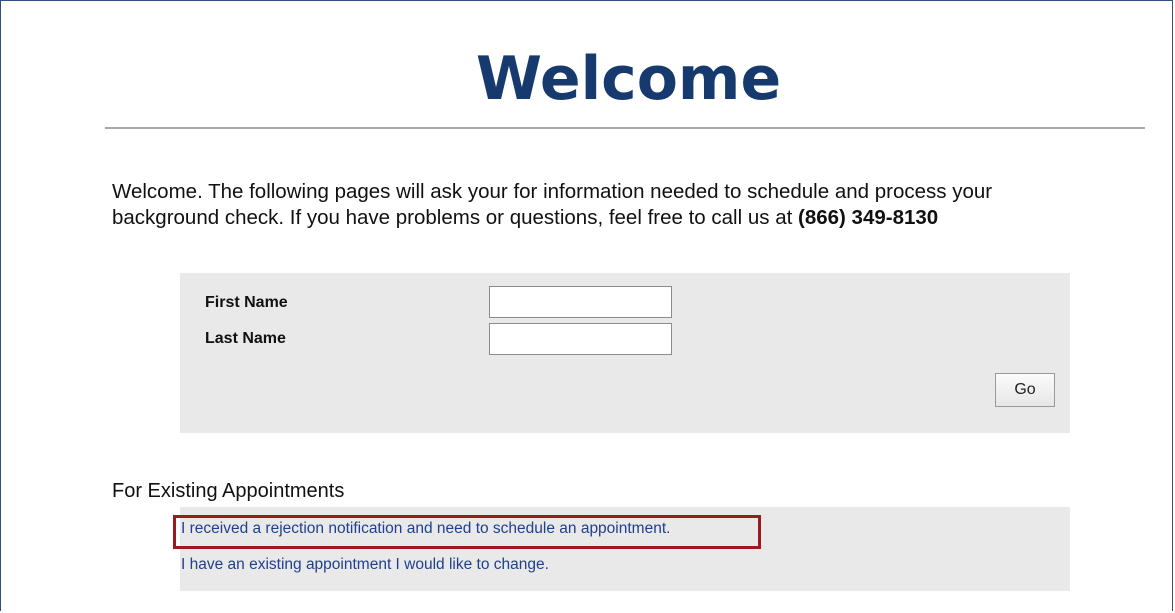 Image resolution: width=1175 pixels, height=613 pixels. What do you see at coordinates (1025, 390) in the screenshot?
I see `go-button: Go` at bounding box center [1025, 390].